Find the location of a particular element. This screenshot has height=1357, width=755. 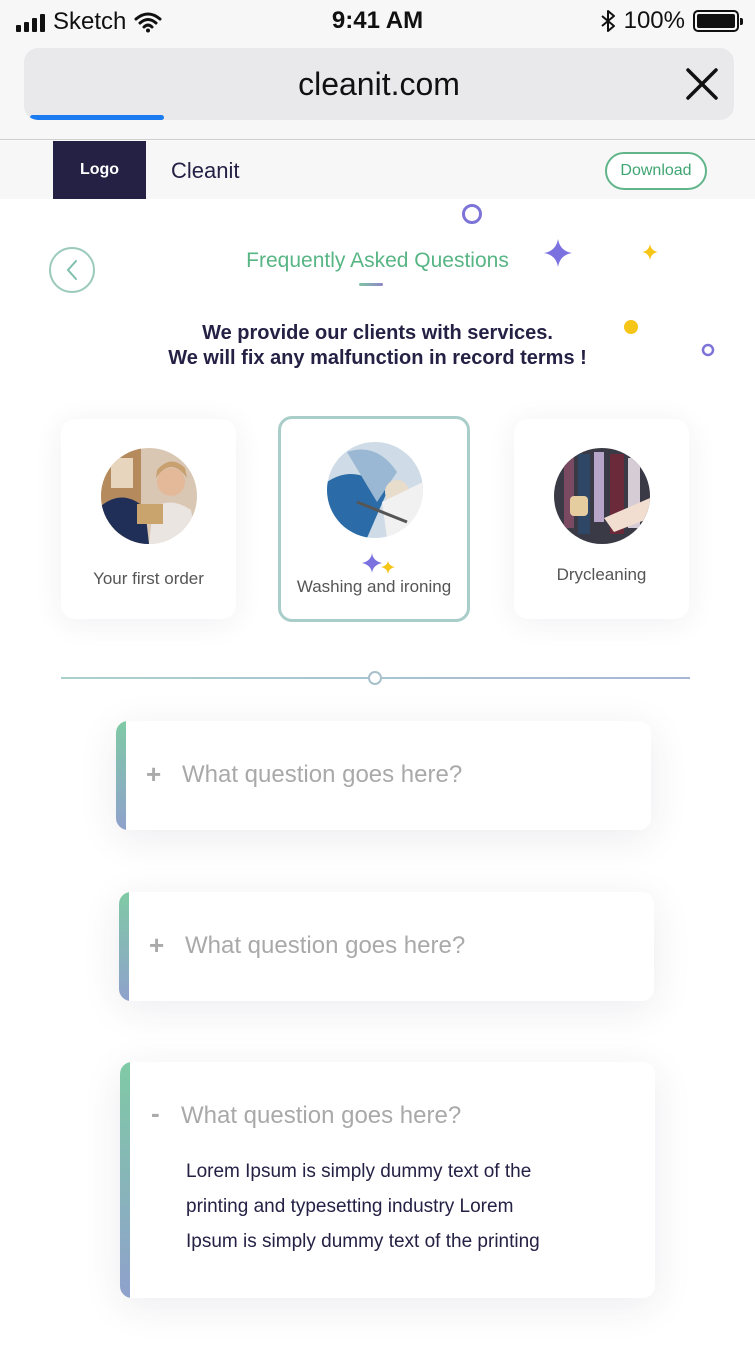

bluetooth-icon is located at coordinates (607, 21).